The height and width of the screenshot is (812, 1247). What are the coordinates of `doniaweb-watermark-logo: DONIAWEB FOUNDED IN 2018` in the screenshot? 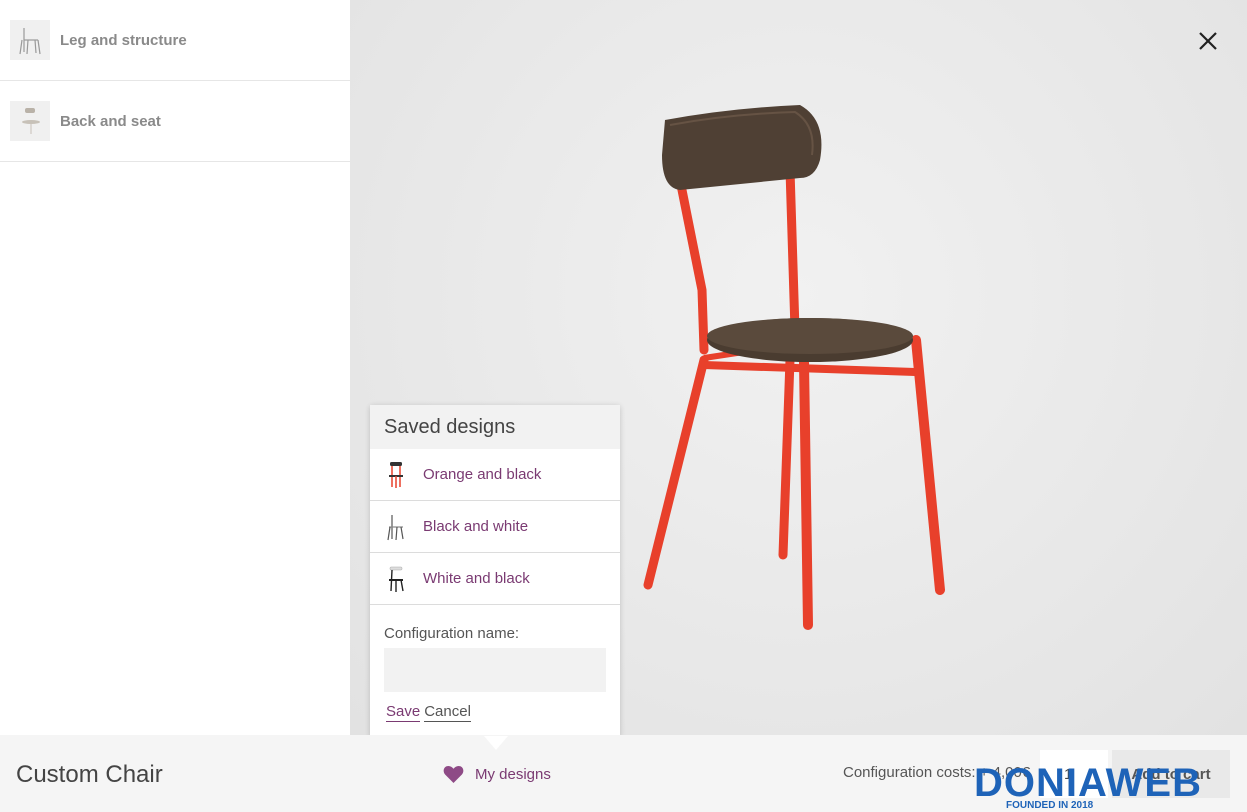 It's located at (1088, 786).